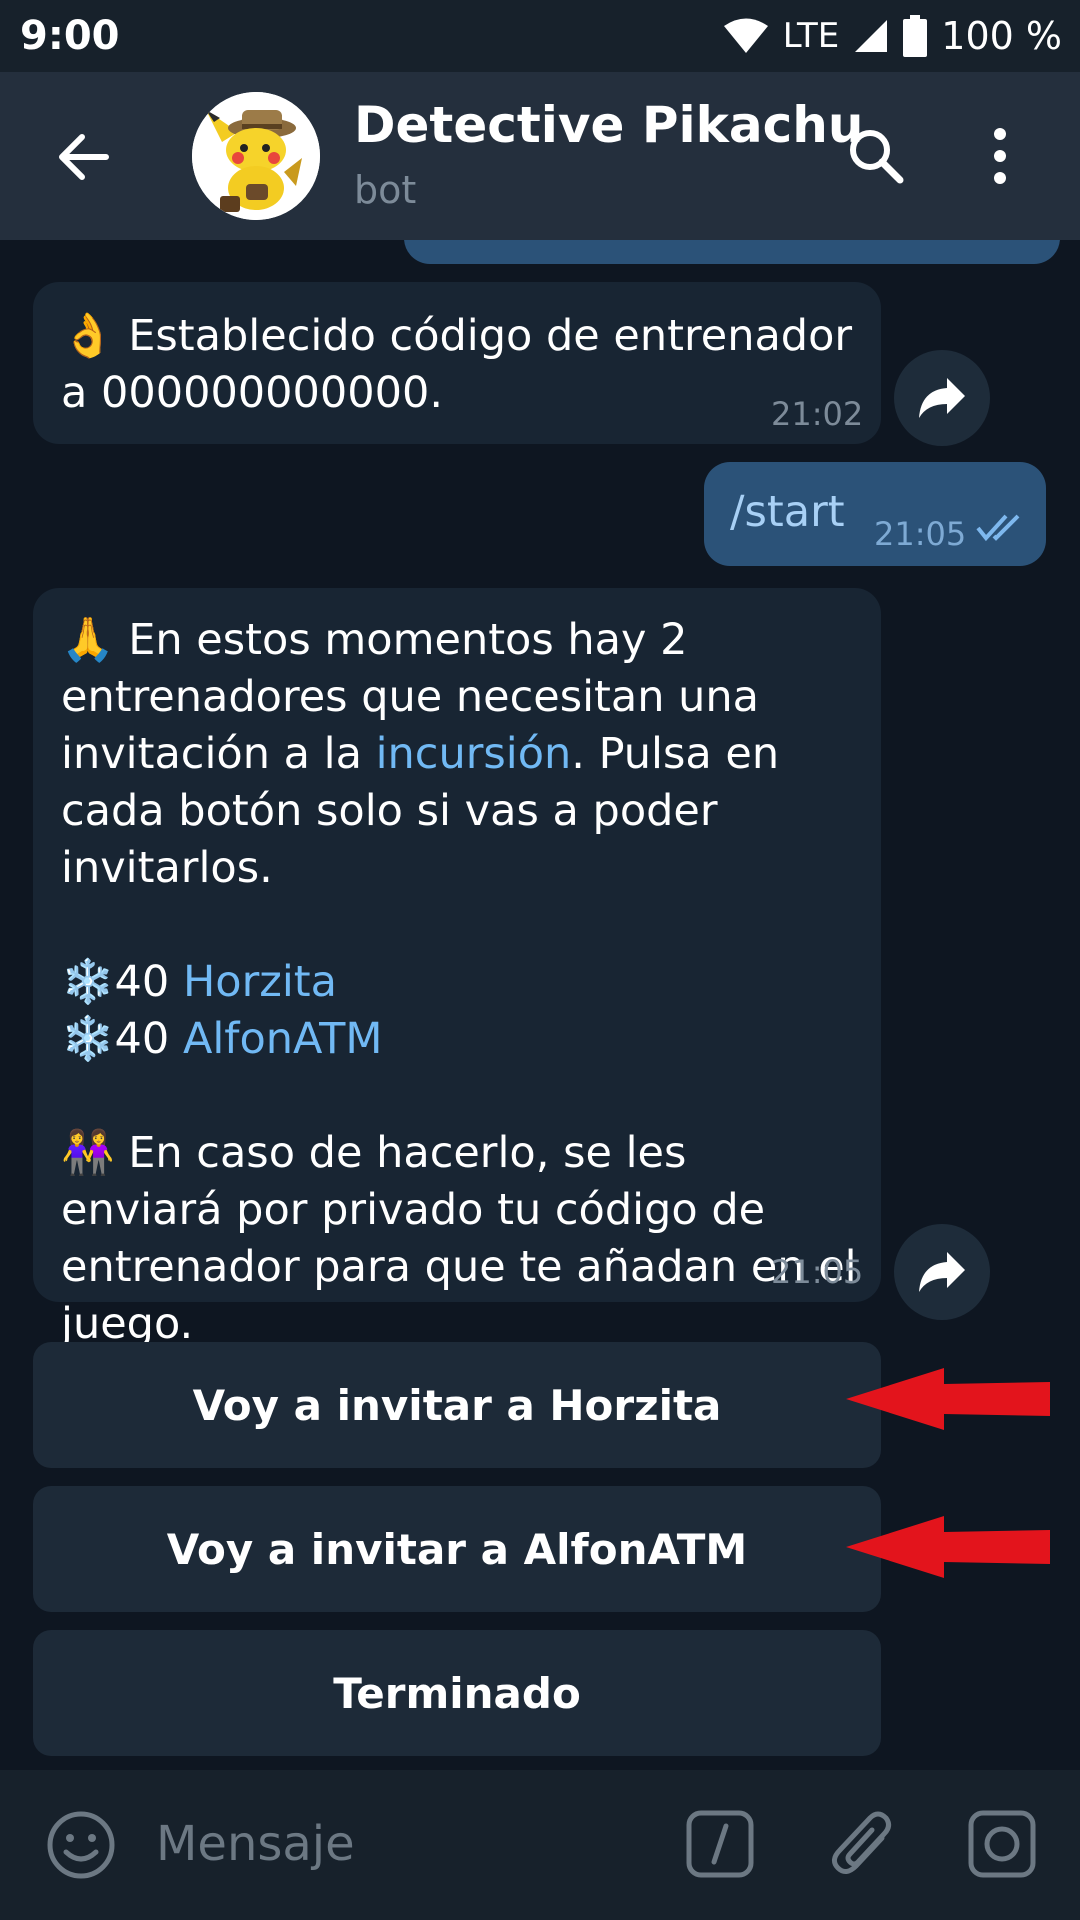 The image size is (1080, 1920). What do you see at coordinates (260, 982) in the screenshot?
I see `trainer-link-horzita: Horzita` at bounding box center [260, 982].